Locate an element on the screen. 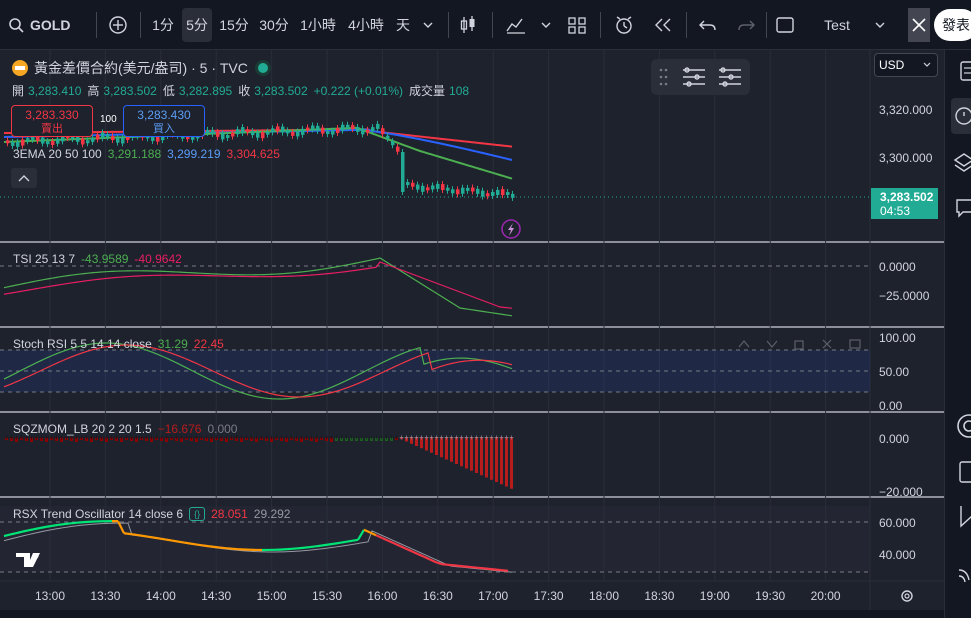 The width and height of the screenshot is (971, 618). publish-button: 發表 is located at coordinates (952, 25).